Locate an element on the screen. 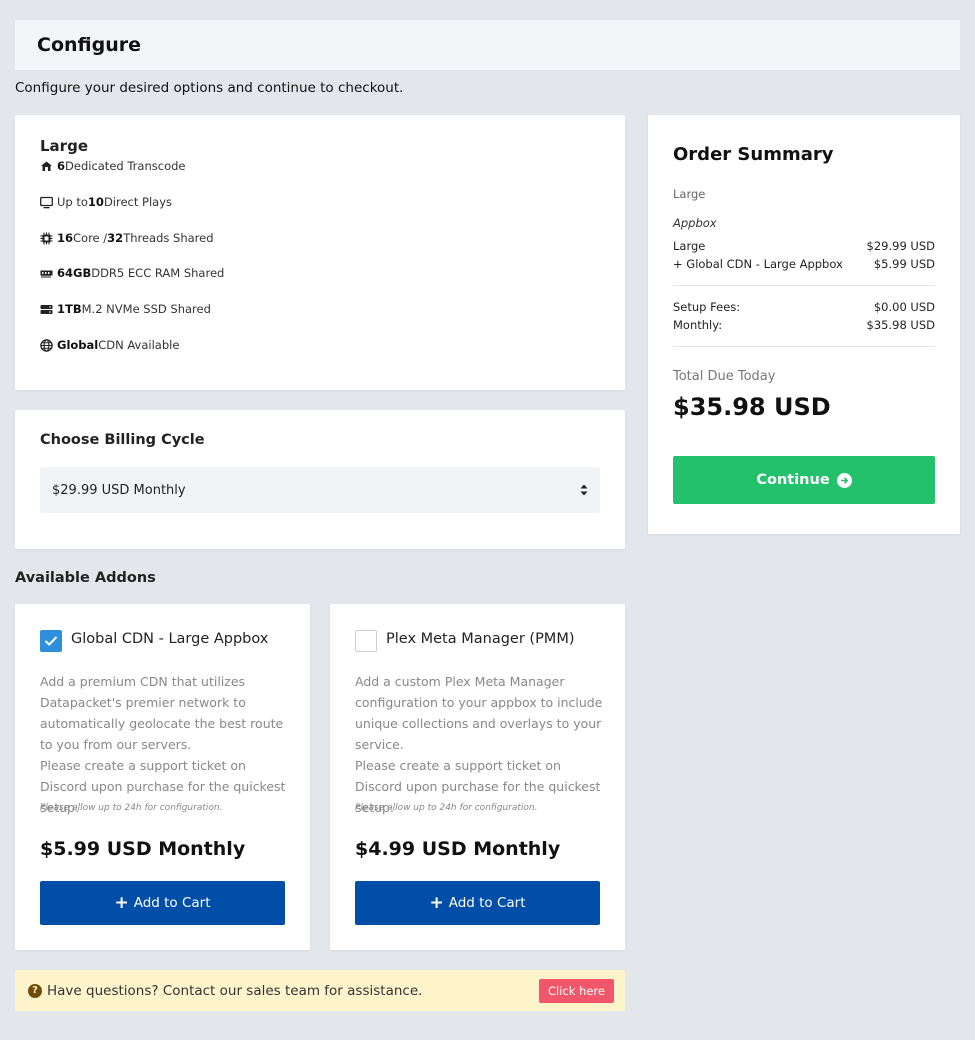 The height and width of the screenshot is (1040, 975). select-arrows-icon is located at coordinates (584, 490).